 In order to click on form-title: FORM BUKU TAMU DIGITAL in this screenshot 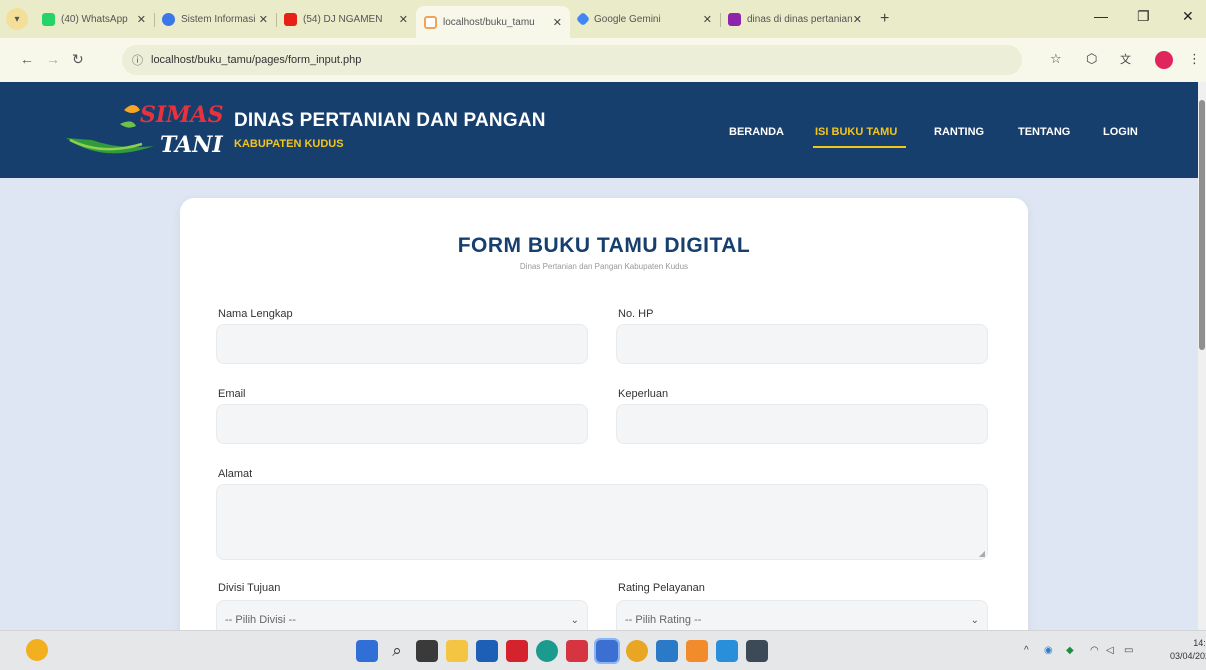, I will do `click(604, 245)`.